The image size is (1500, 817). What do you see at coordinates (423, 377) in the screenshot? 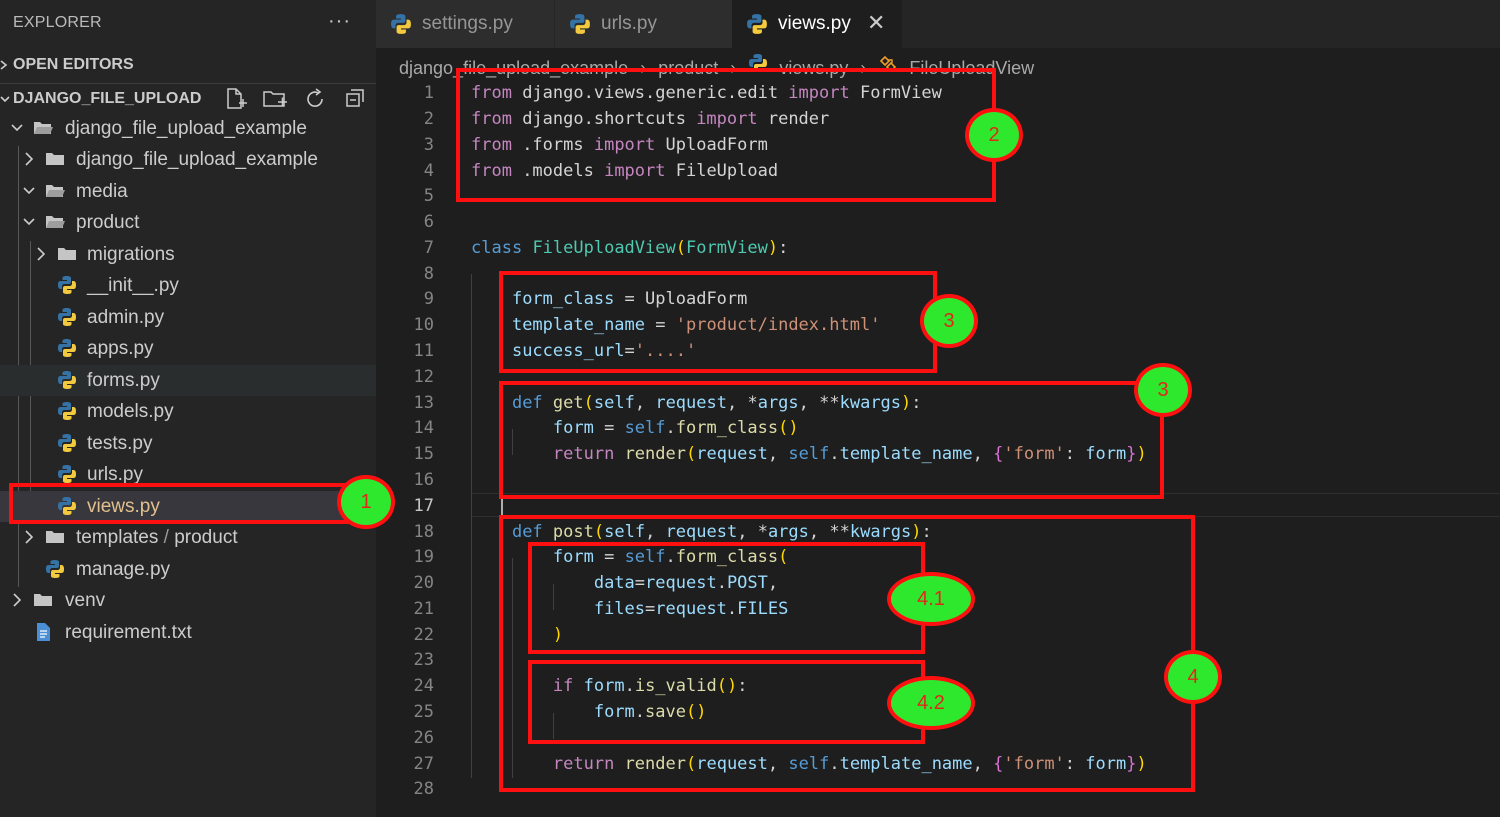
I see `line-number: 12` at bounding box center [423, 377].